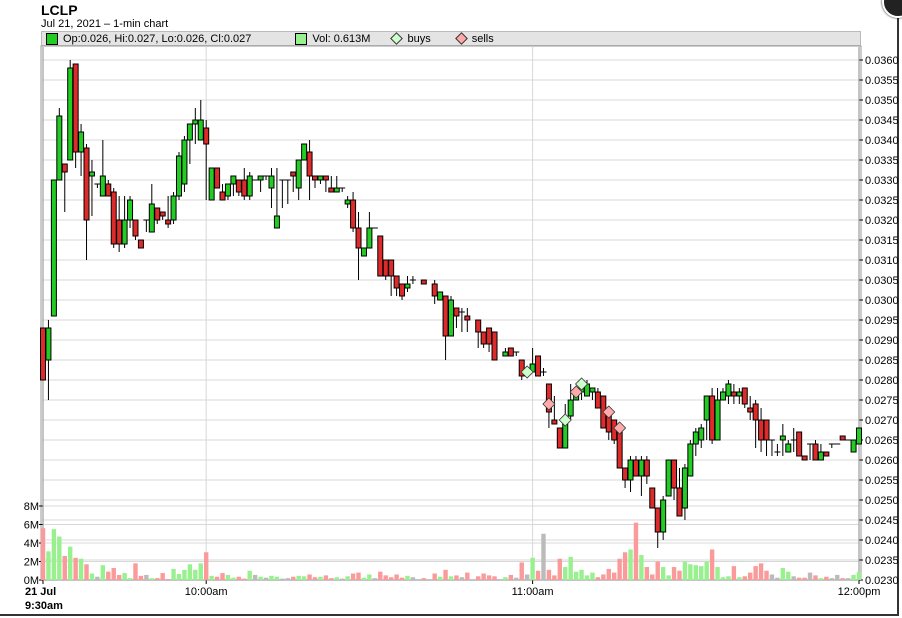 The width and height of the screenshot is (902, 618). What do you see at coordinates (206, 592) in the screenshot?
I see `time-tick-label: 10:00am` at bounding box center [206, 592].